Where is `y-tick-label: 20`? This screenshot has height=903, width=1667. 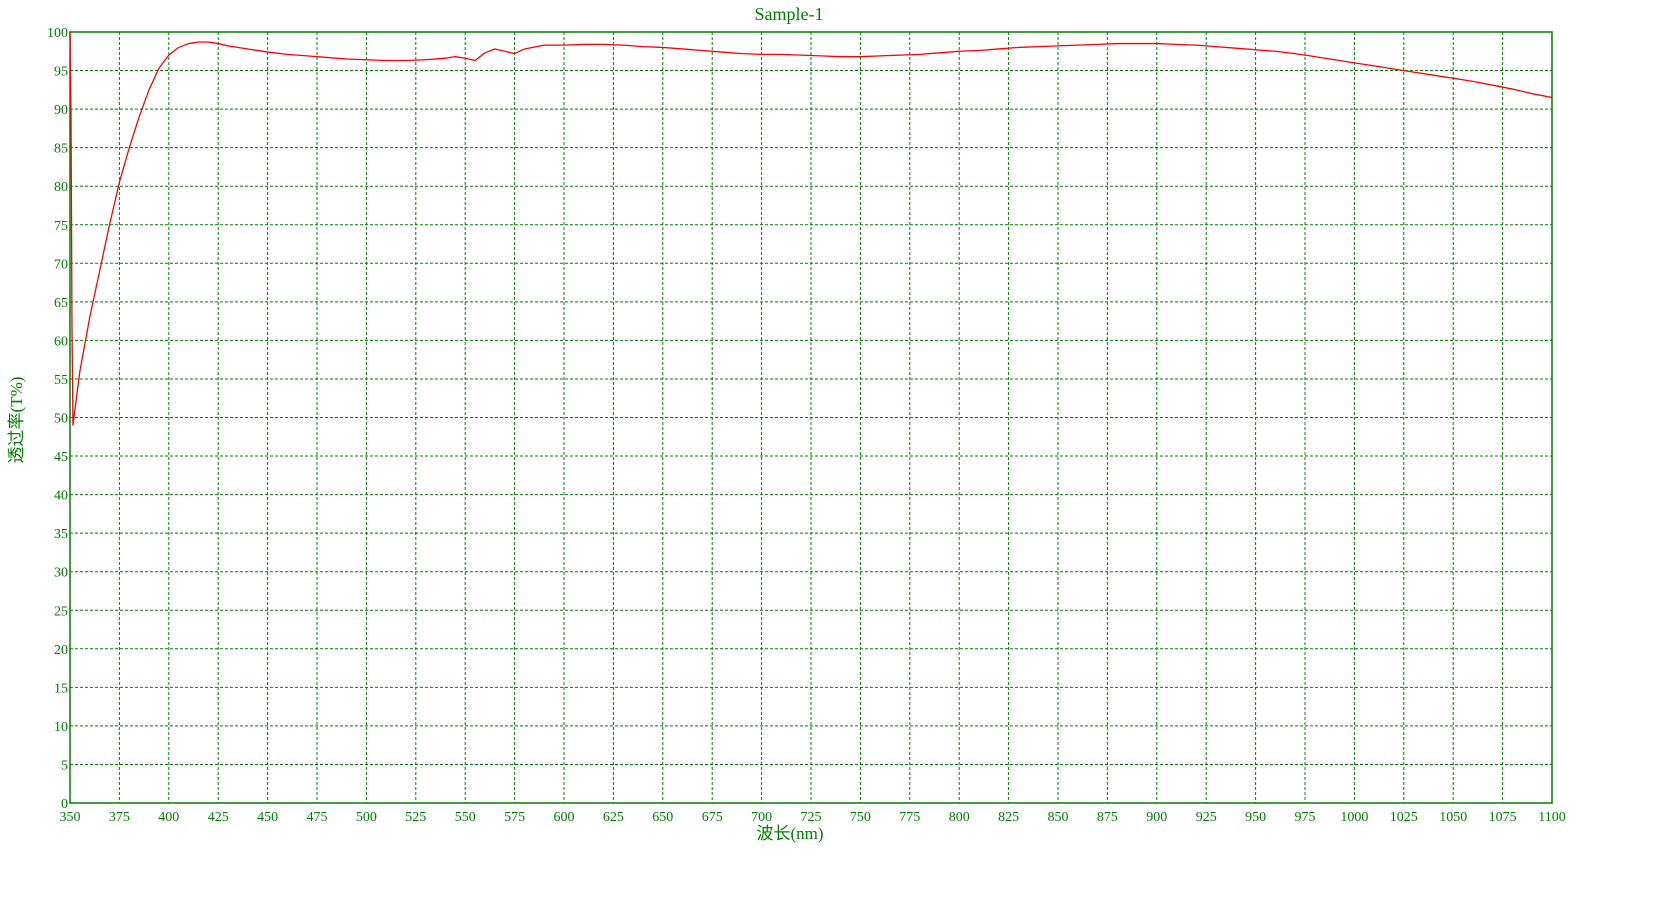
y-tick-label: 20 is located at coordinates (61, 650).